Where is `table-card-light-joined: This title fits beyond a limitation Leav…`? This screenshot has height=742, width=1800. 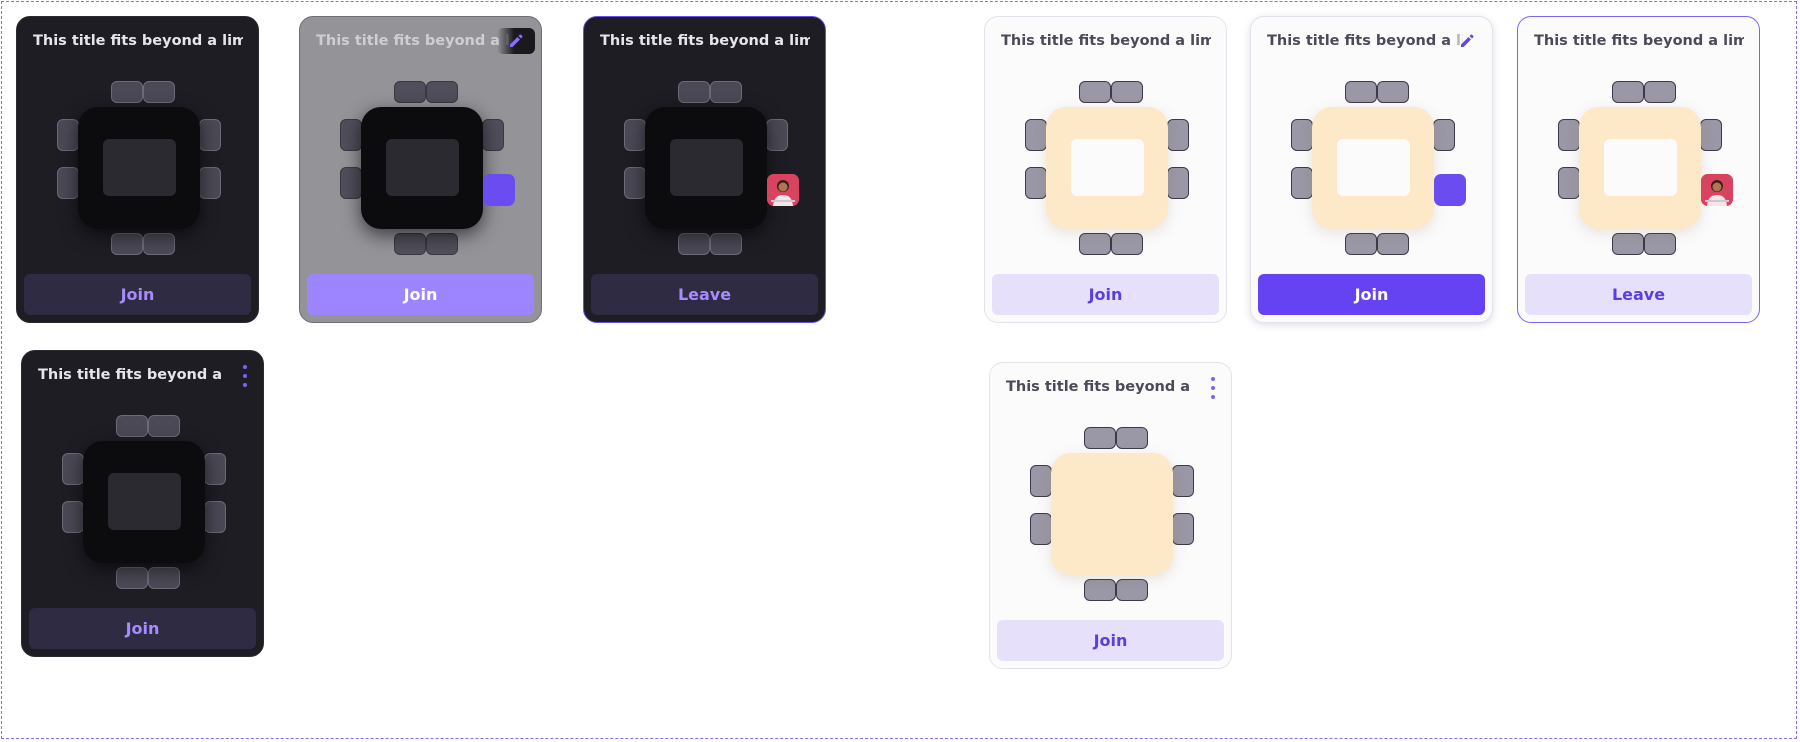
table-card-light-joined: This title fits beyond a limitation Leav… is located at coordinates (1638, 169).